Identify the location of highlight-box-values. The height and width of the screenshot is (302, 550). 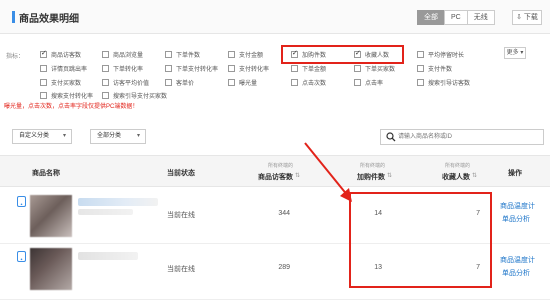
(420, 240).